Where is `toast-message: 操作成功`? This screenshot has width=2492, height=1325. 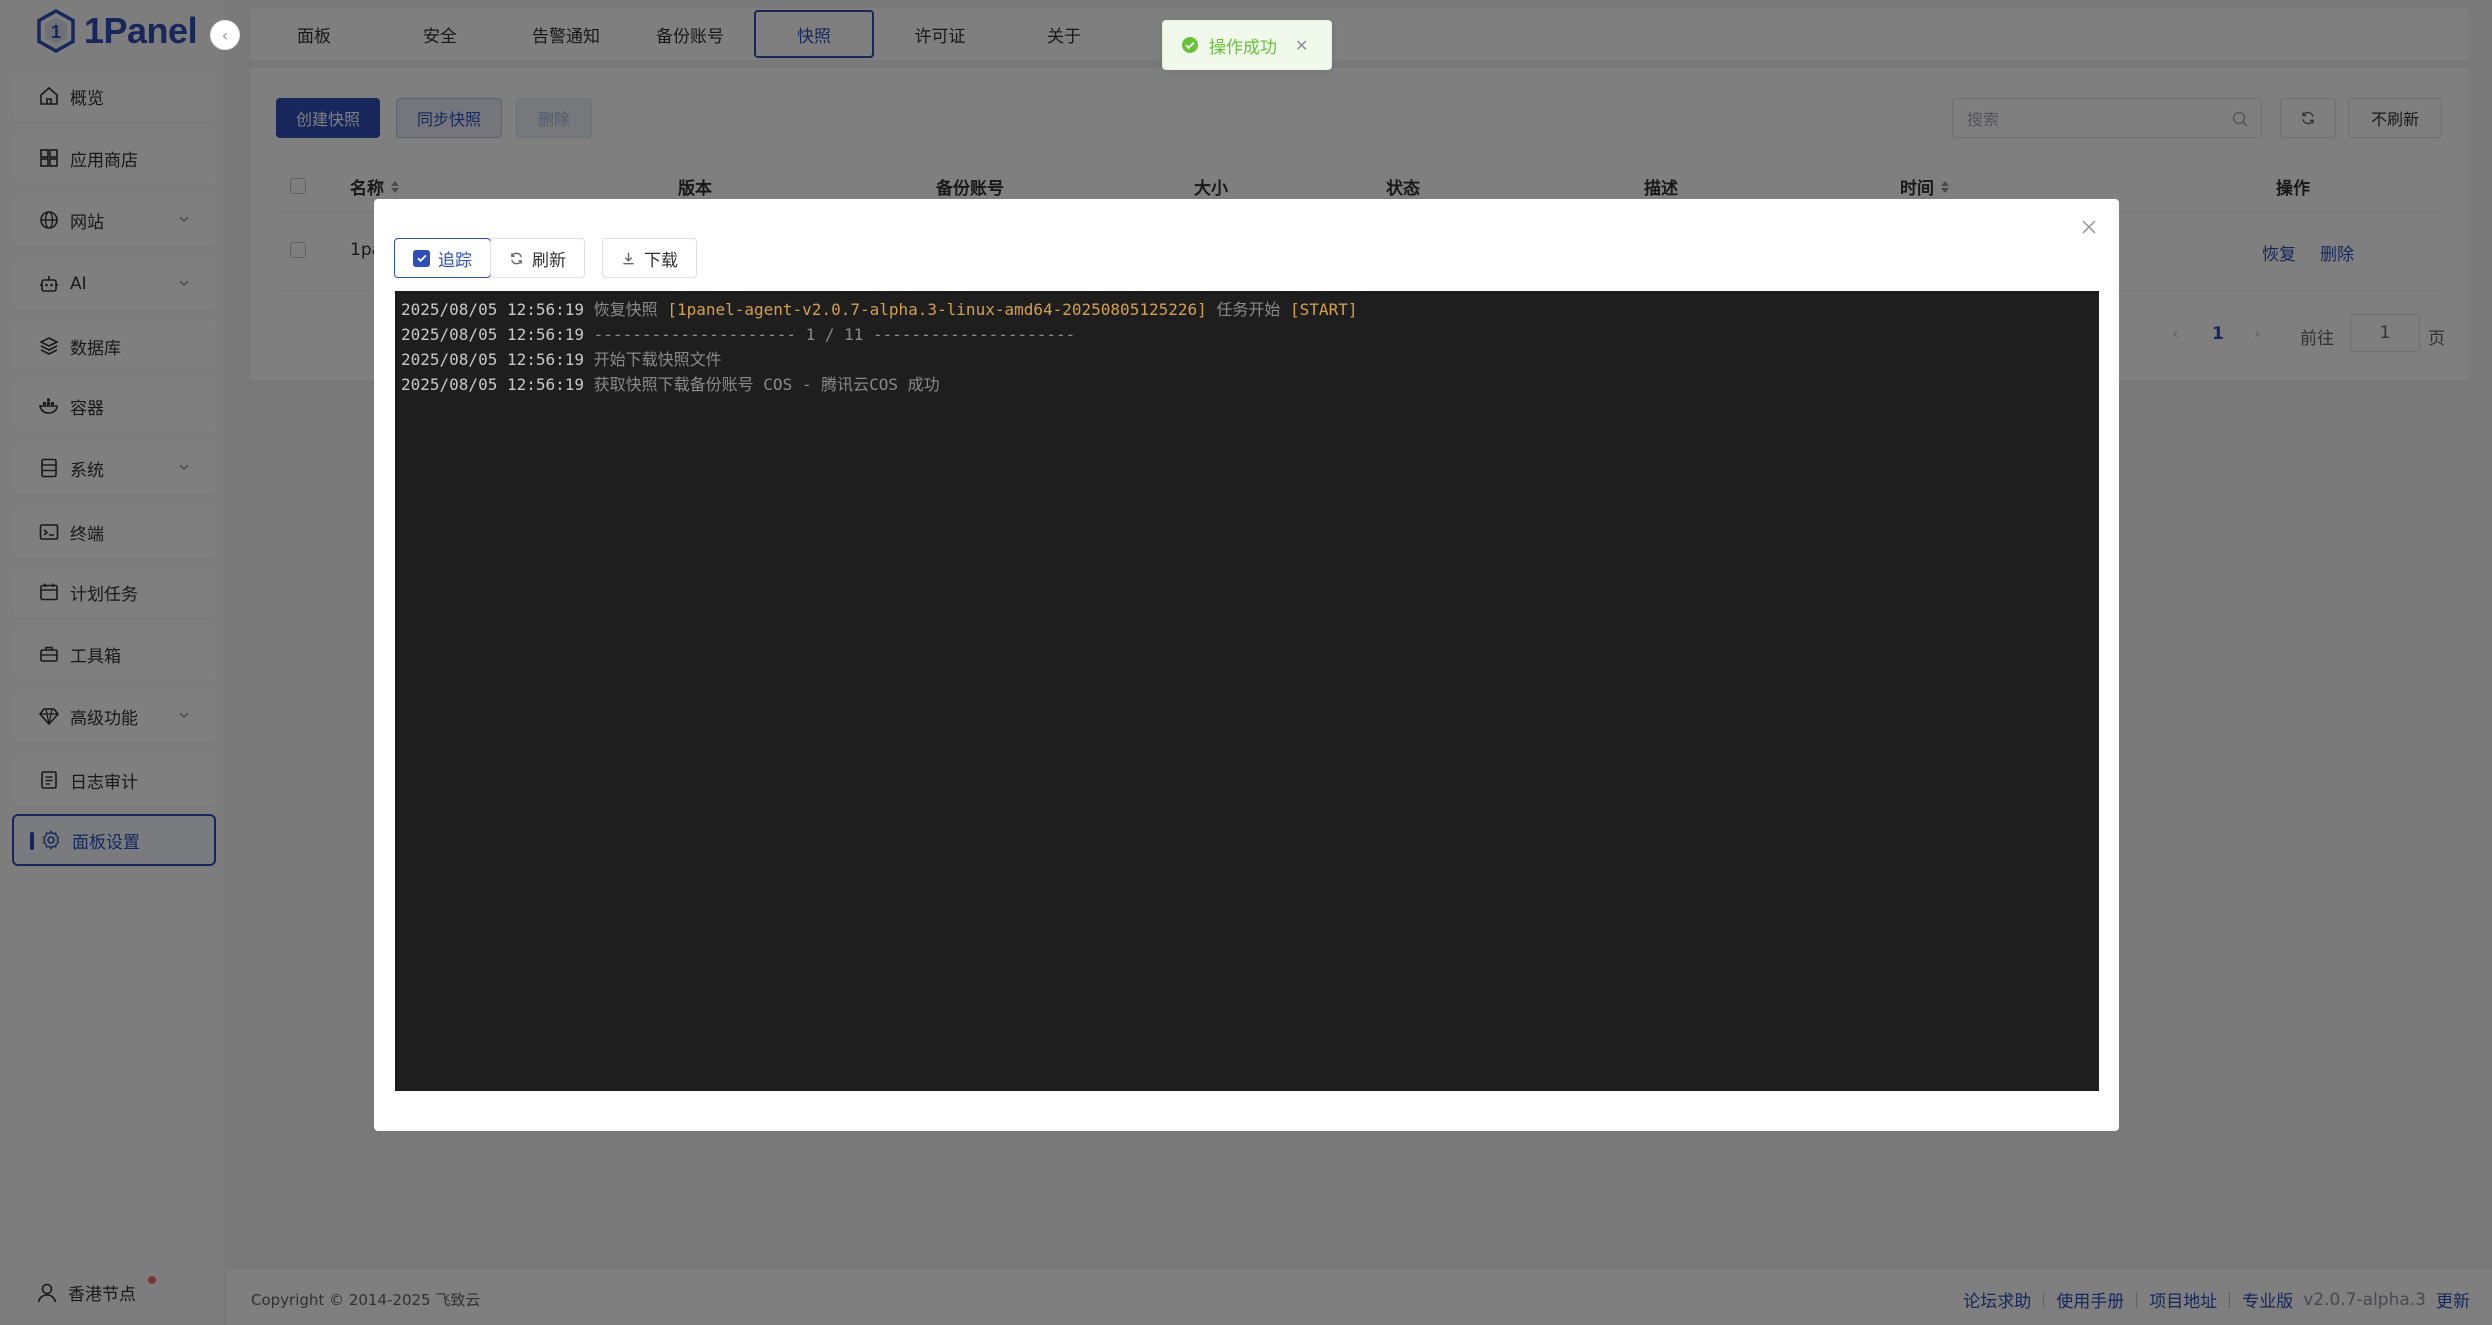 toast-message: 操作成功 is located at coordinates (1243, 47).